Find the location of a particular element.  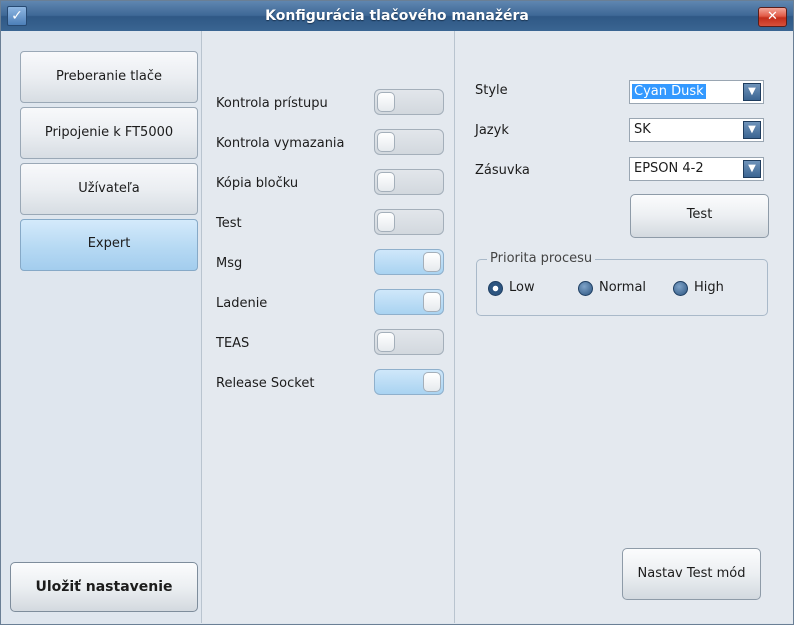

toggle-row-delete-control: Kontrola vymazania is located at coordinates (333, 142).